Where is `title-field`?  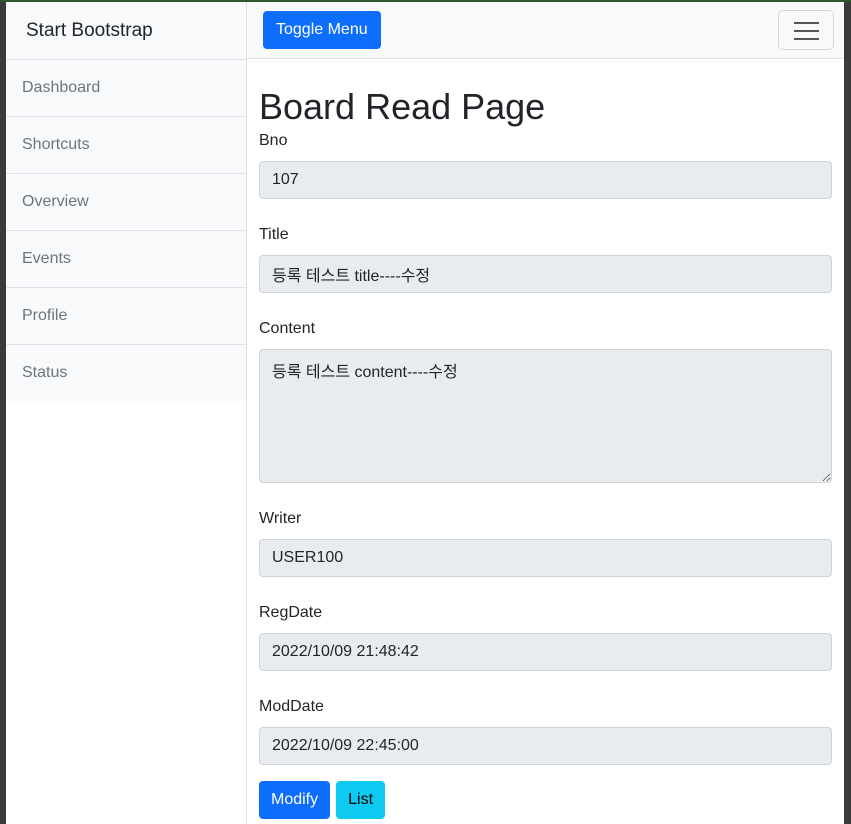
title-field is located at coordinates (545, 274).